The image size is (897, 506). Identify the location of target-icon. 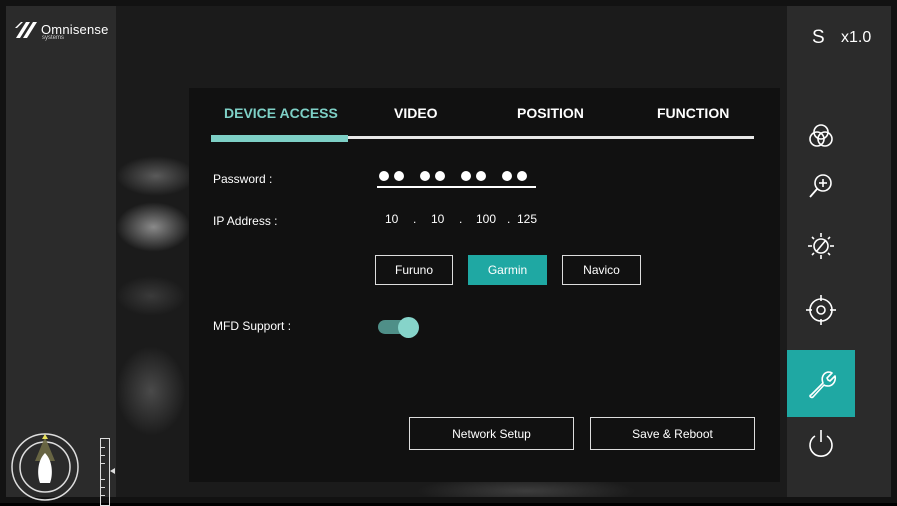
(821, 310).